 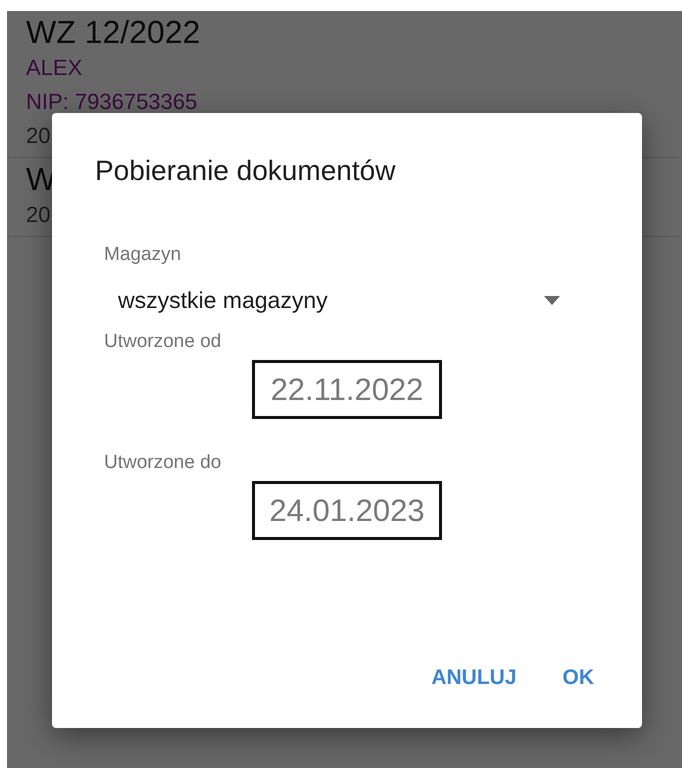 I want to click on dialog-title: Pobieranie dokumentów, so click(x=245, y=171).